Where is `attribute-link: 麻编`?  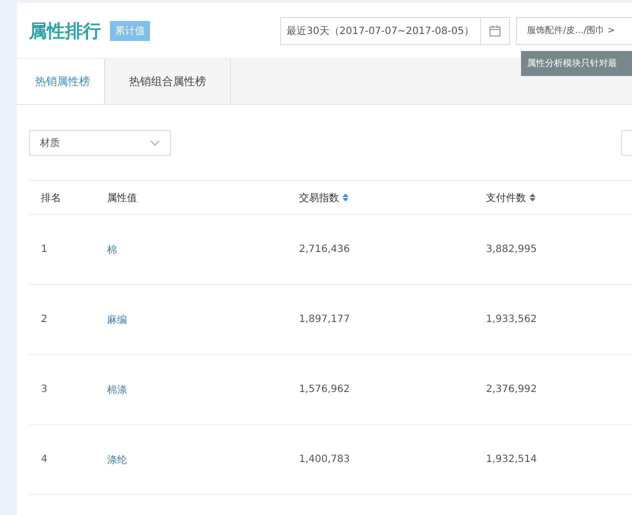 attribute-link: 麻编 is located at coordinates (117, 319).